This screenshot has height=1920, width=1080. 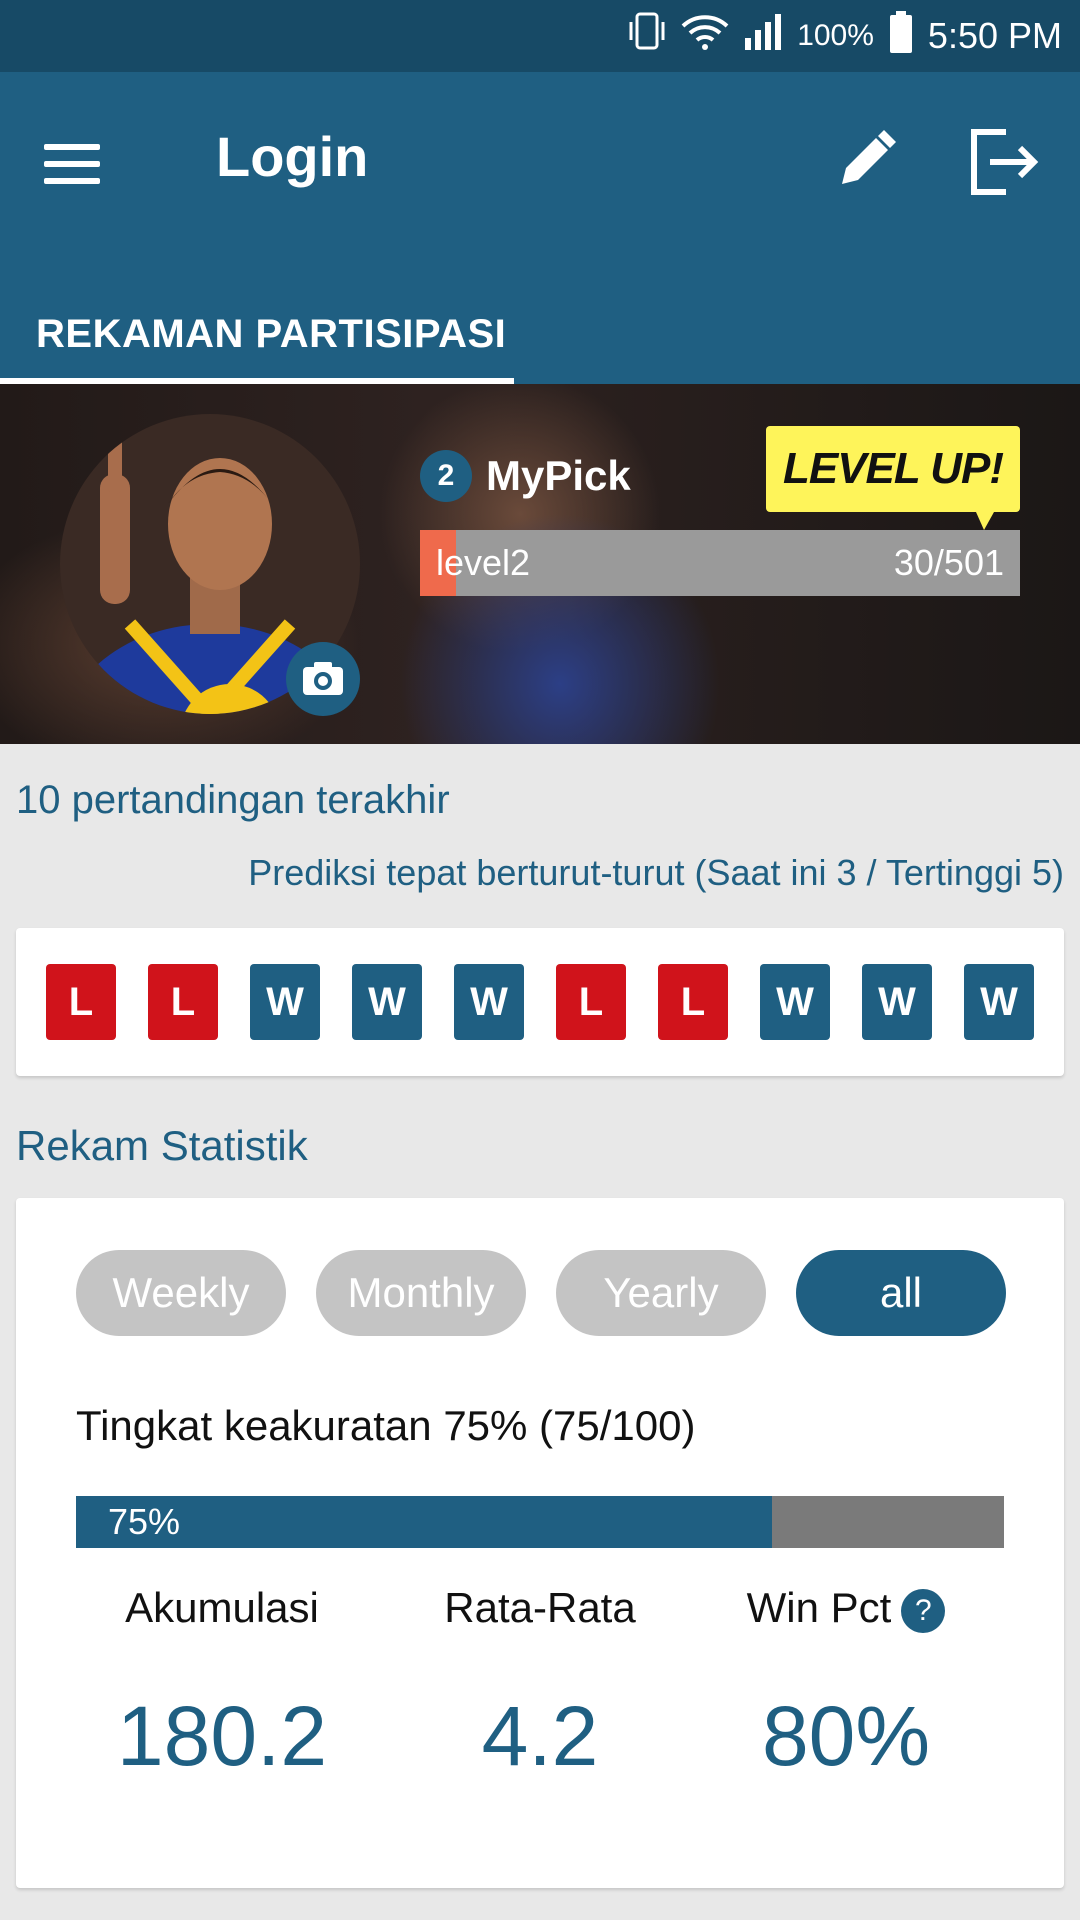 What do you see at coordinates (558, 475) in the screenshot?
I see `username: MyPick` at bounding box center [558, 475].